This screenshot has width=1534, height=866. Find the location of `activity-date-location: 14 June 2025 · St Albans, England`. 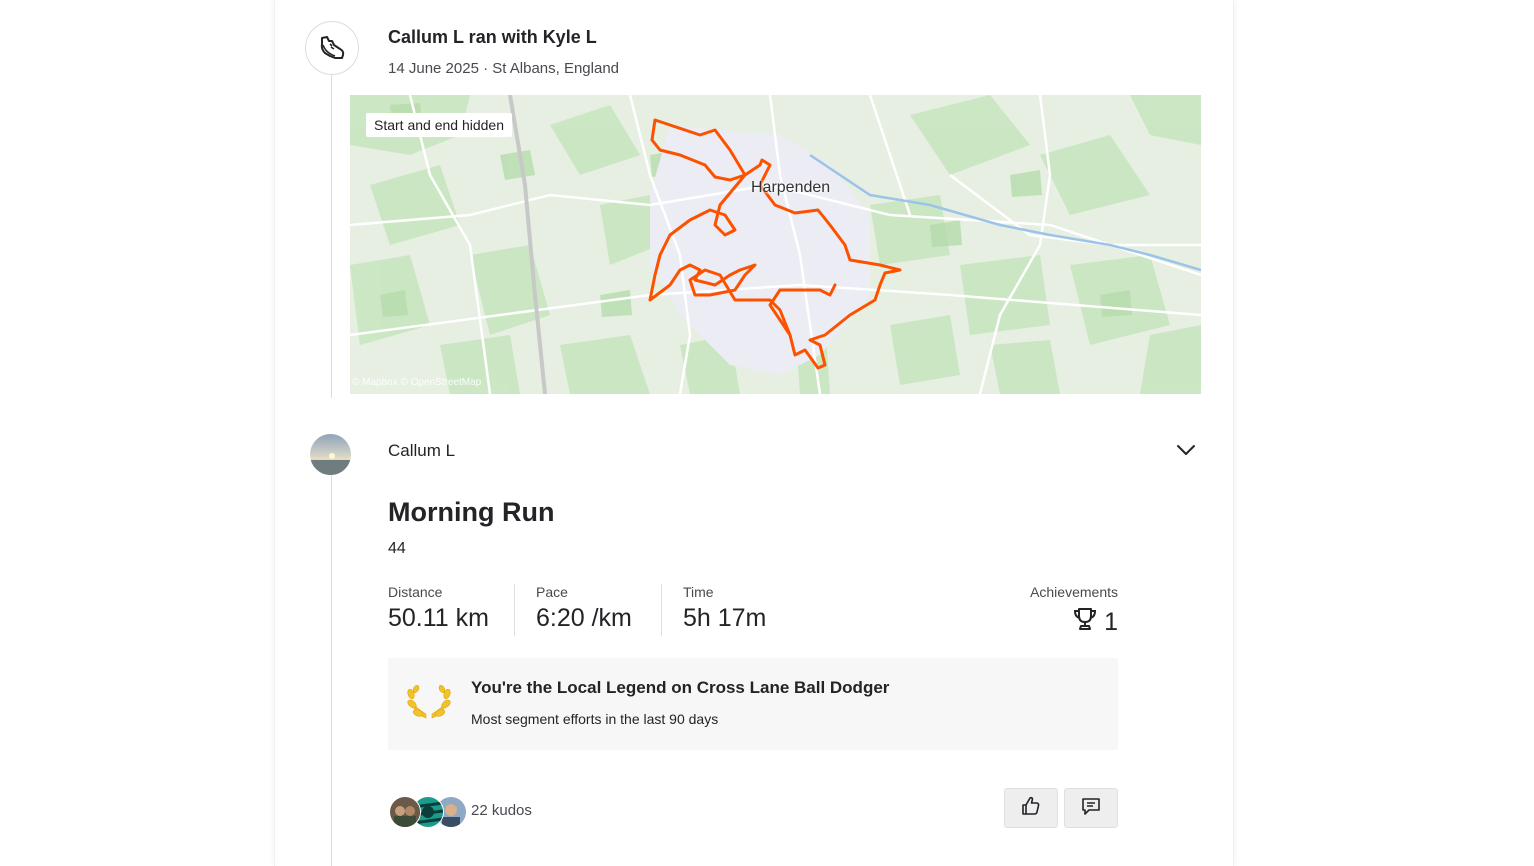

activity-date-location: 14 June 2025 · St Albans, England is located at coordinates (504, 68).